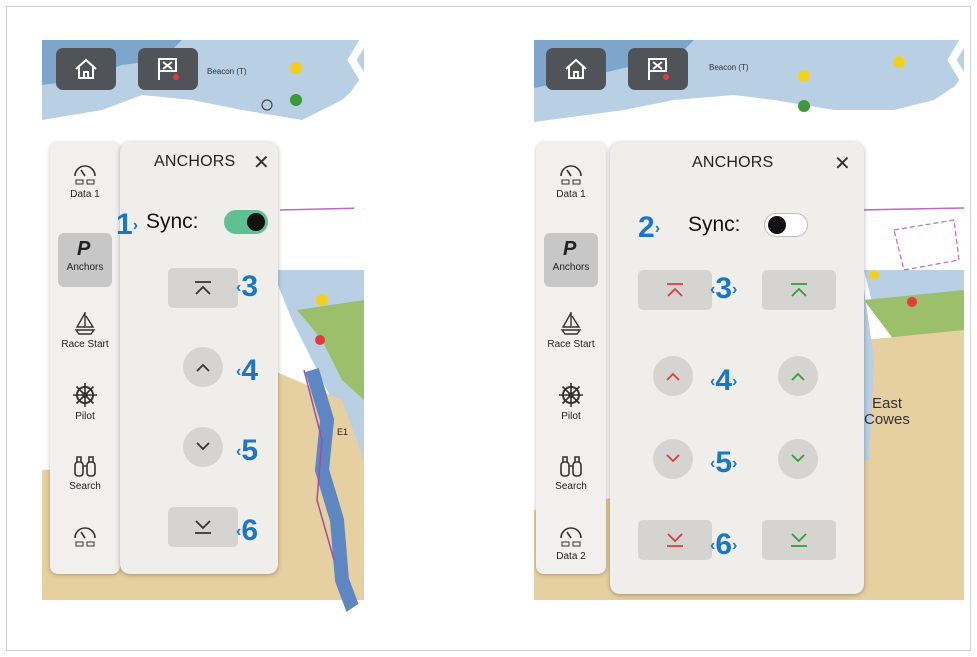 This screenshot has height=657, width=977. I want to click on anchor-up-button, so click(203, 367).